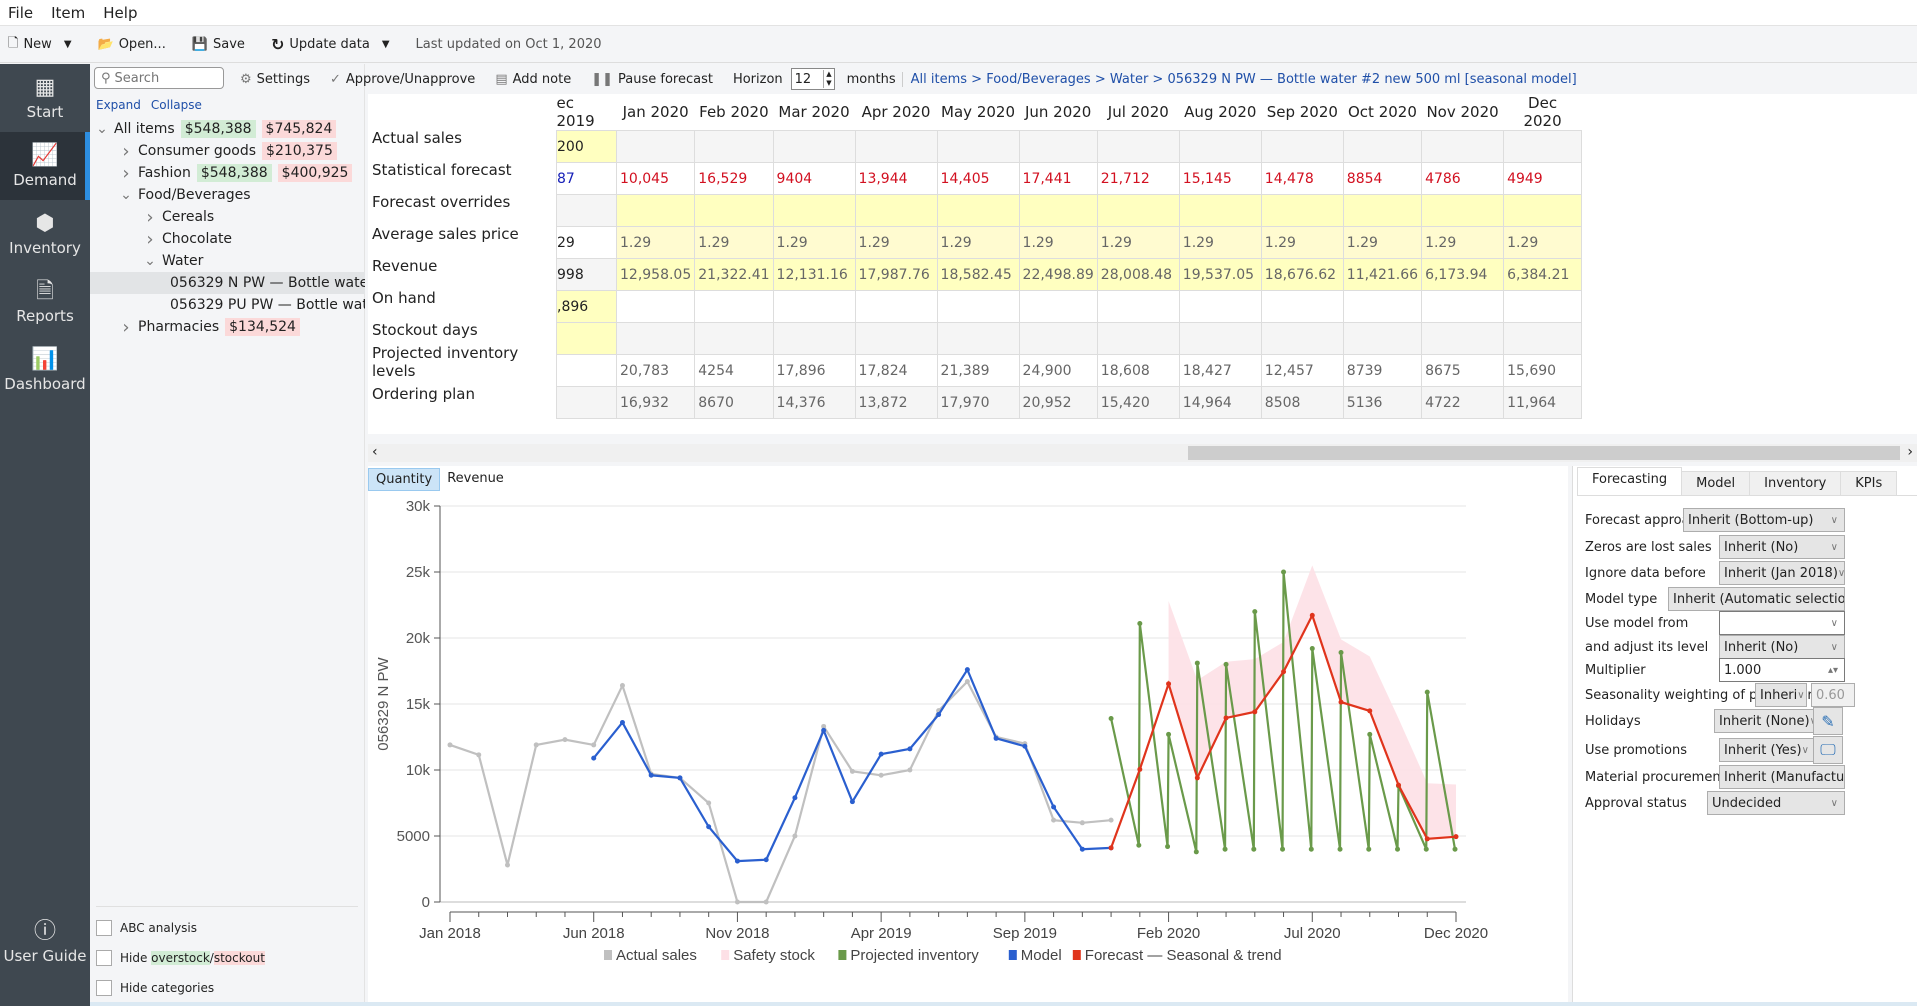 The height and width of the screenshot is (1006, 1917). I want to click on new-dropdown-icon: ▼, so click(68, 44).